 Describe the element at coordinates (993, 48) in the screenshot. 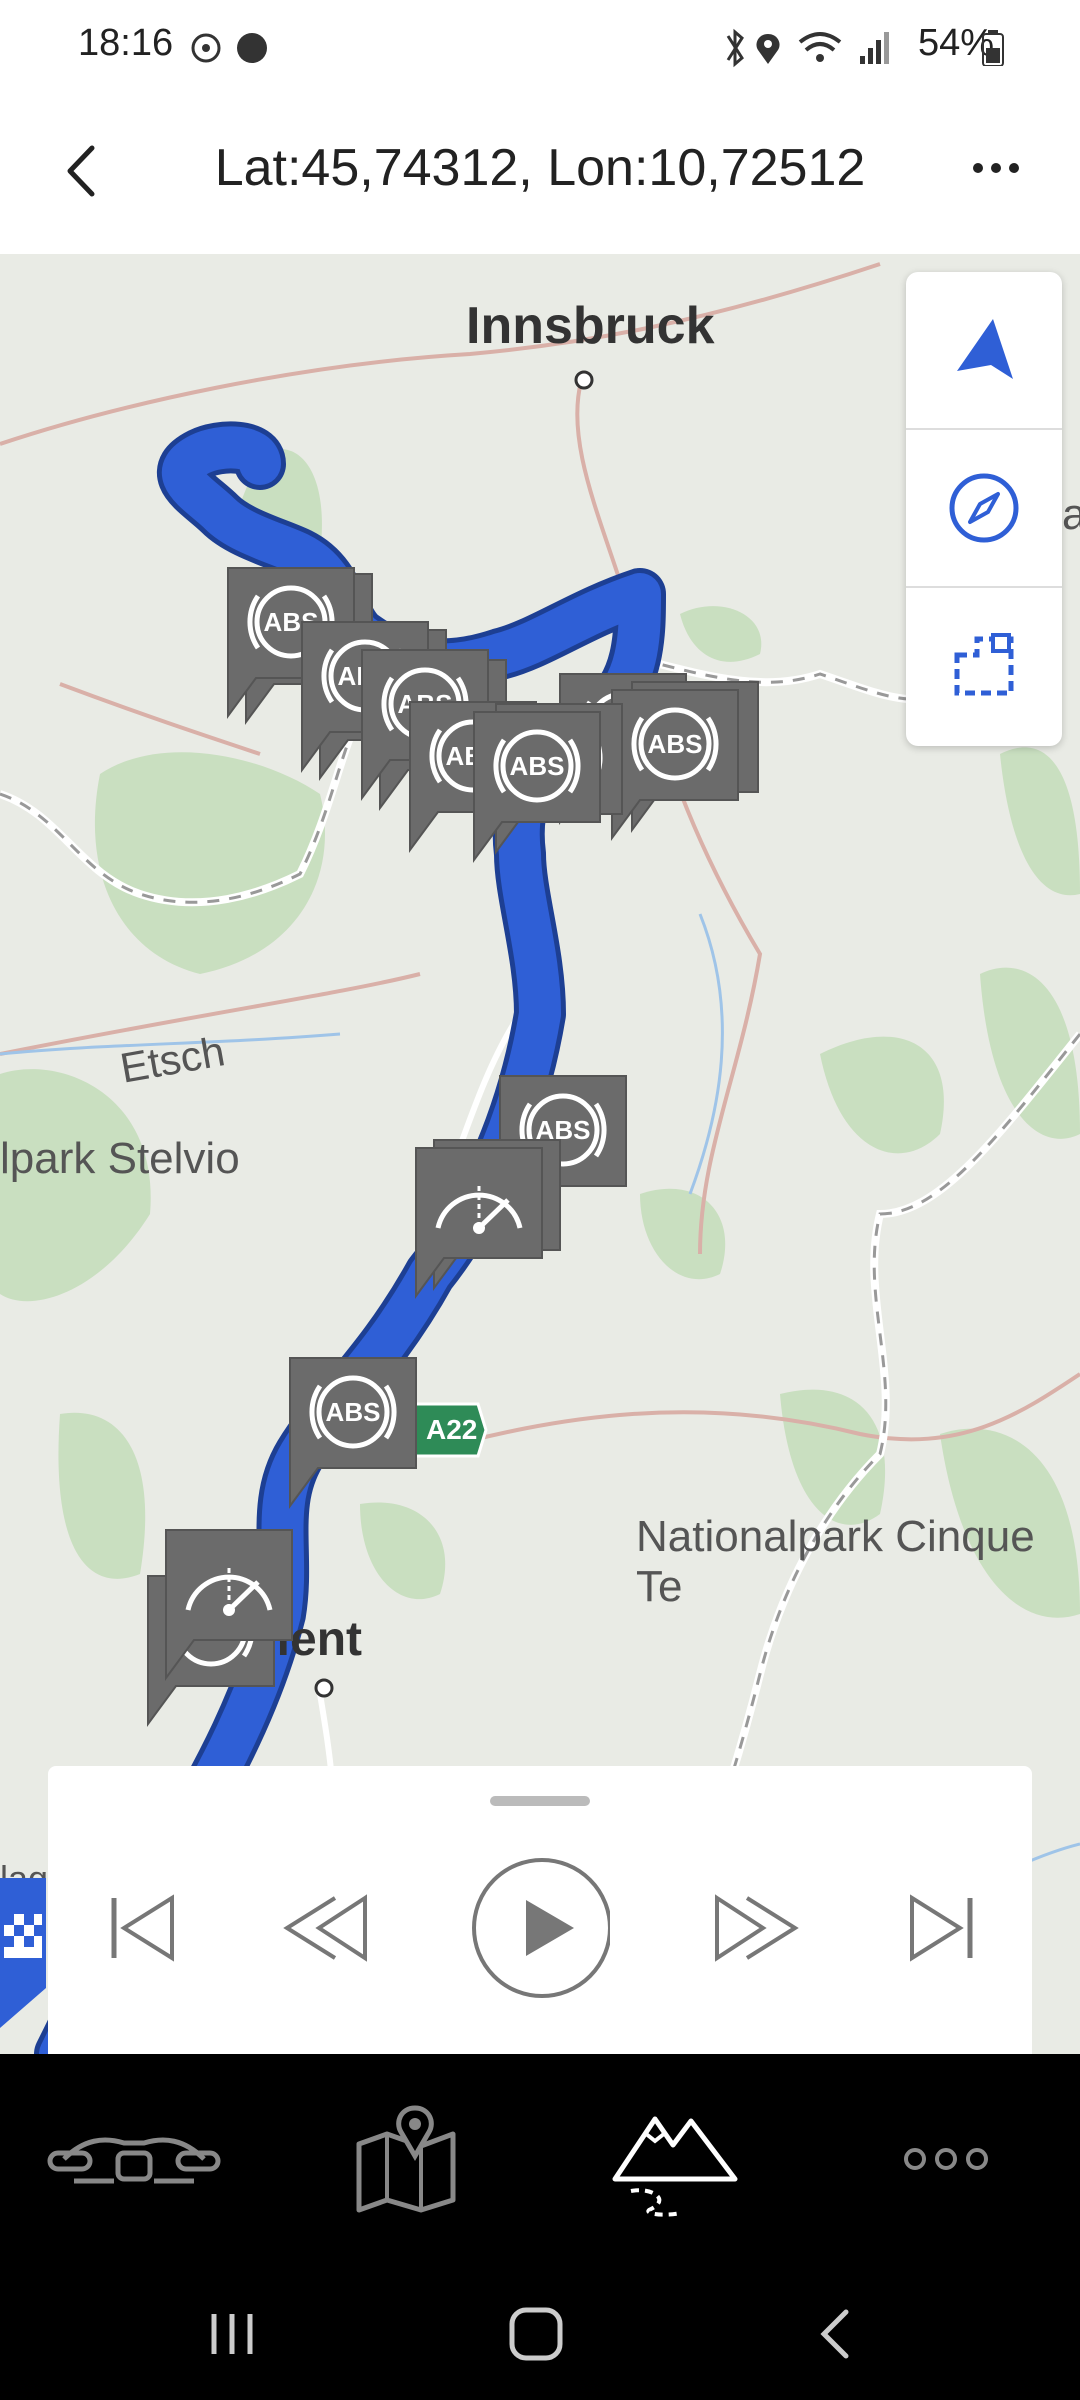

I see `battery-icon` at that location.